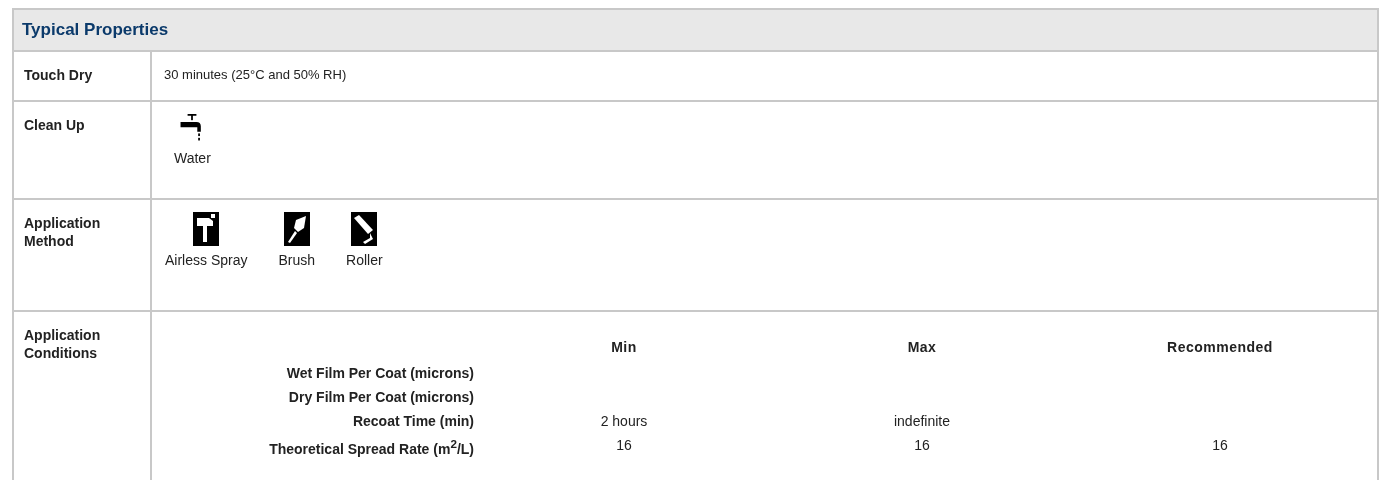 This screenshot has width=1388, height=480. Describe the element at coordinates (58, 75) in the screenshot. I see `row-label: Touch Dry` at that location.